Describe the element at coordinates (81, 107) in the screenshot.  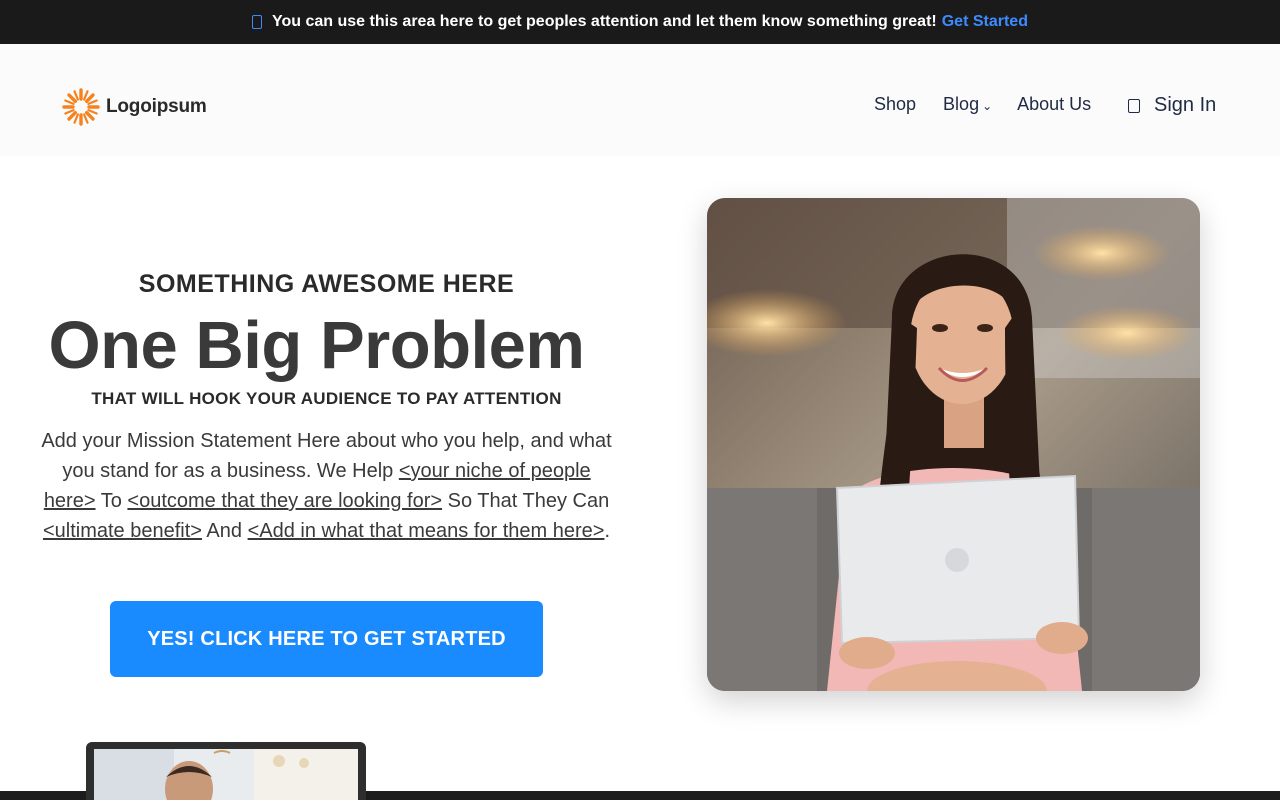
I see `sun-burst-logo-icon` at that location.